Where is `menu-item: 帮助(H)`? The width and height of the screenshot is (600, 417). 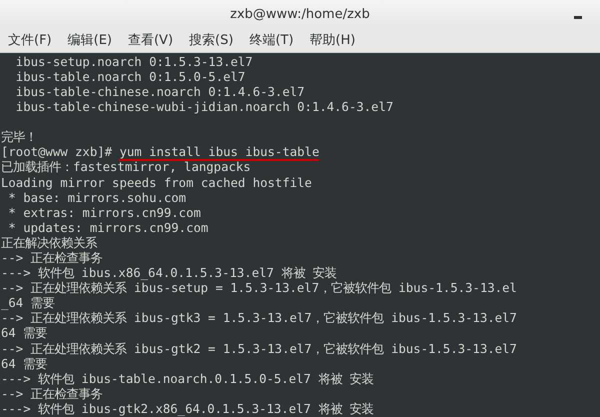
menu-item: 帮助(H) is located at coordinates (333, 40).